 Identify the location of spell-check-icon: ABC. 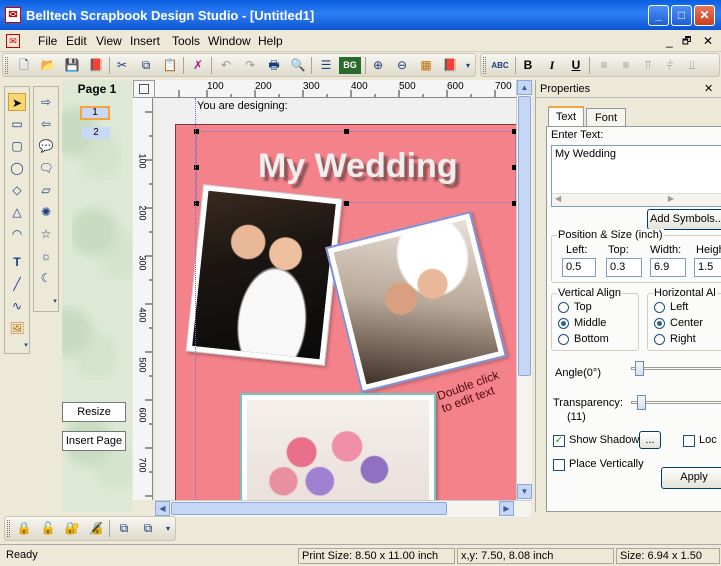
(500, 65).